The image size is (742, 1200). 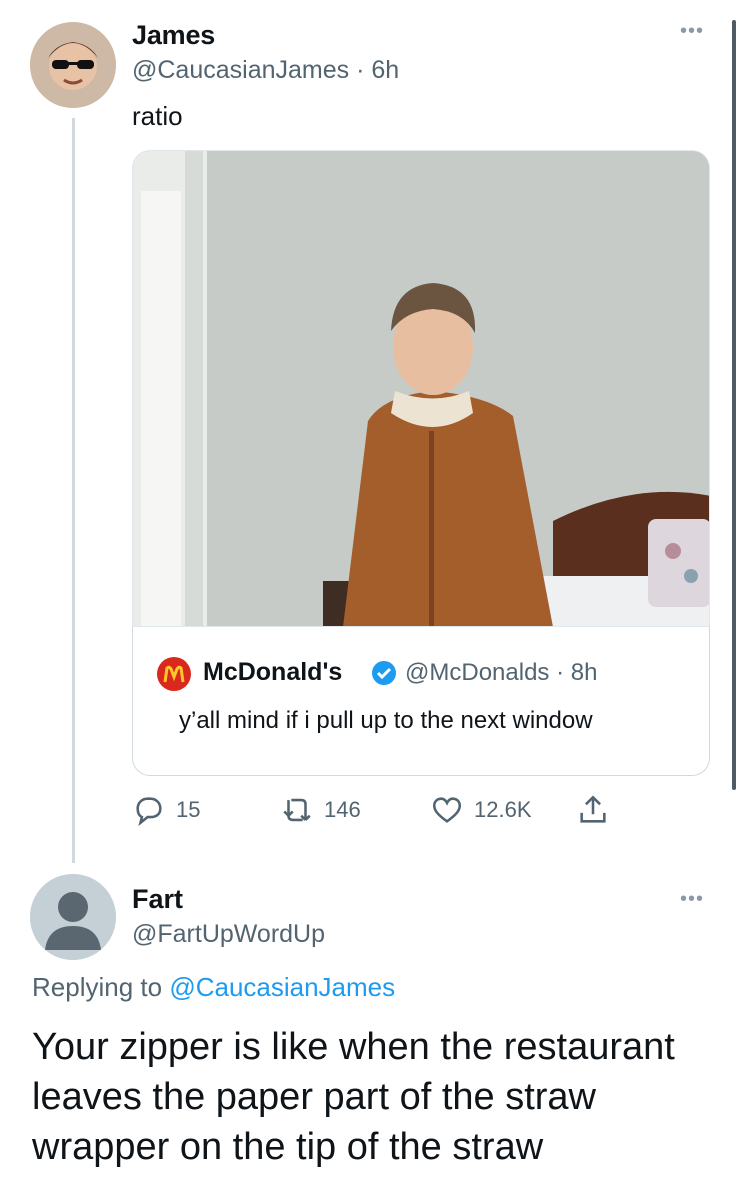 What do you see at coordinates (73, 490) in the screenshot?
I see `thread-line` at bounding box center [73, 490].